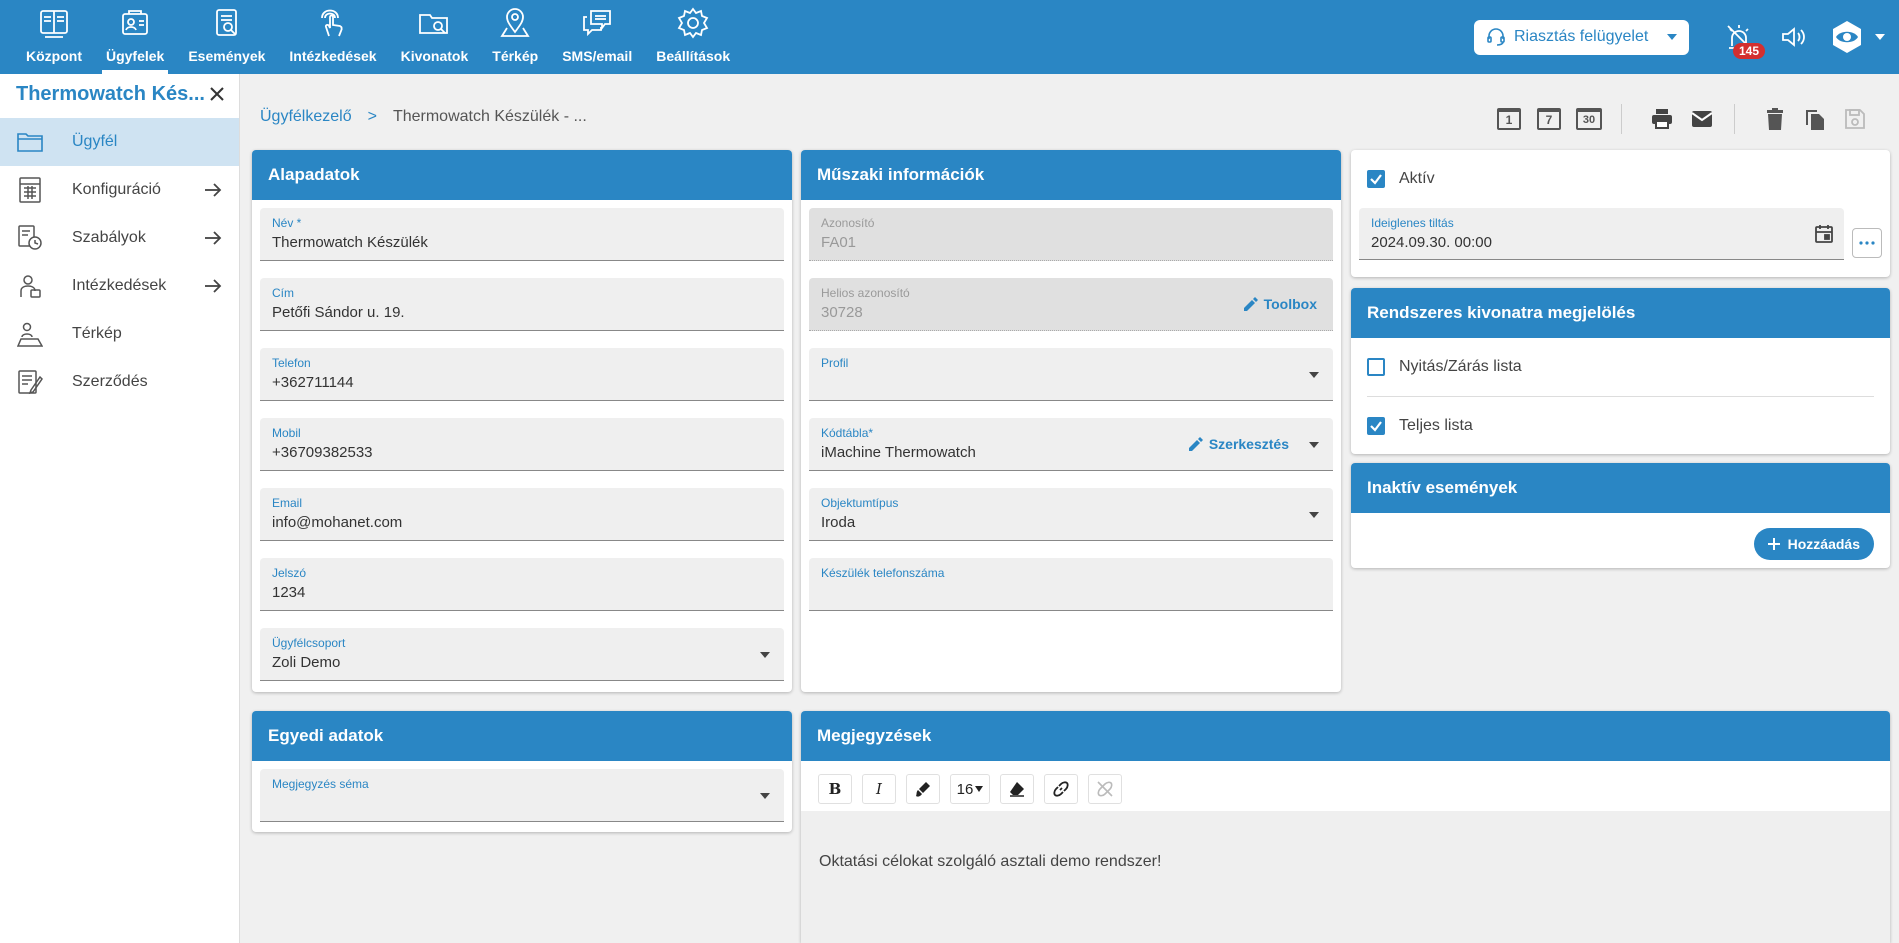  I want to click on nav-label: Intézkedések, so click(333, 56).